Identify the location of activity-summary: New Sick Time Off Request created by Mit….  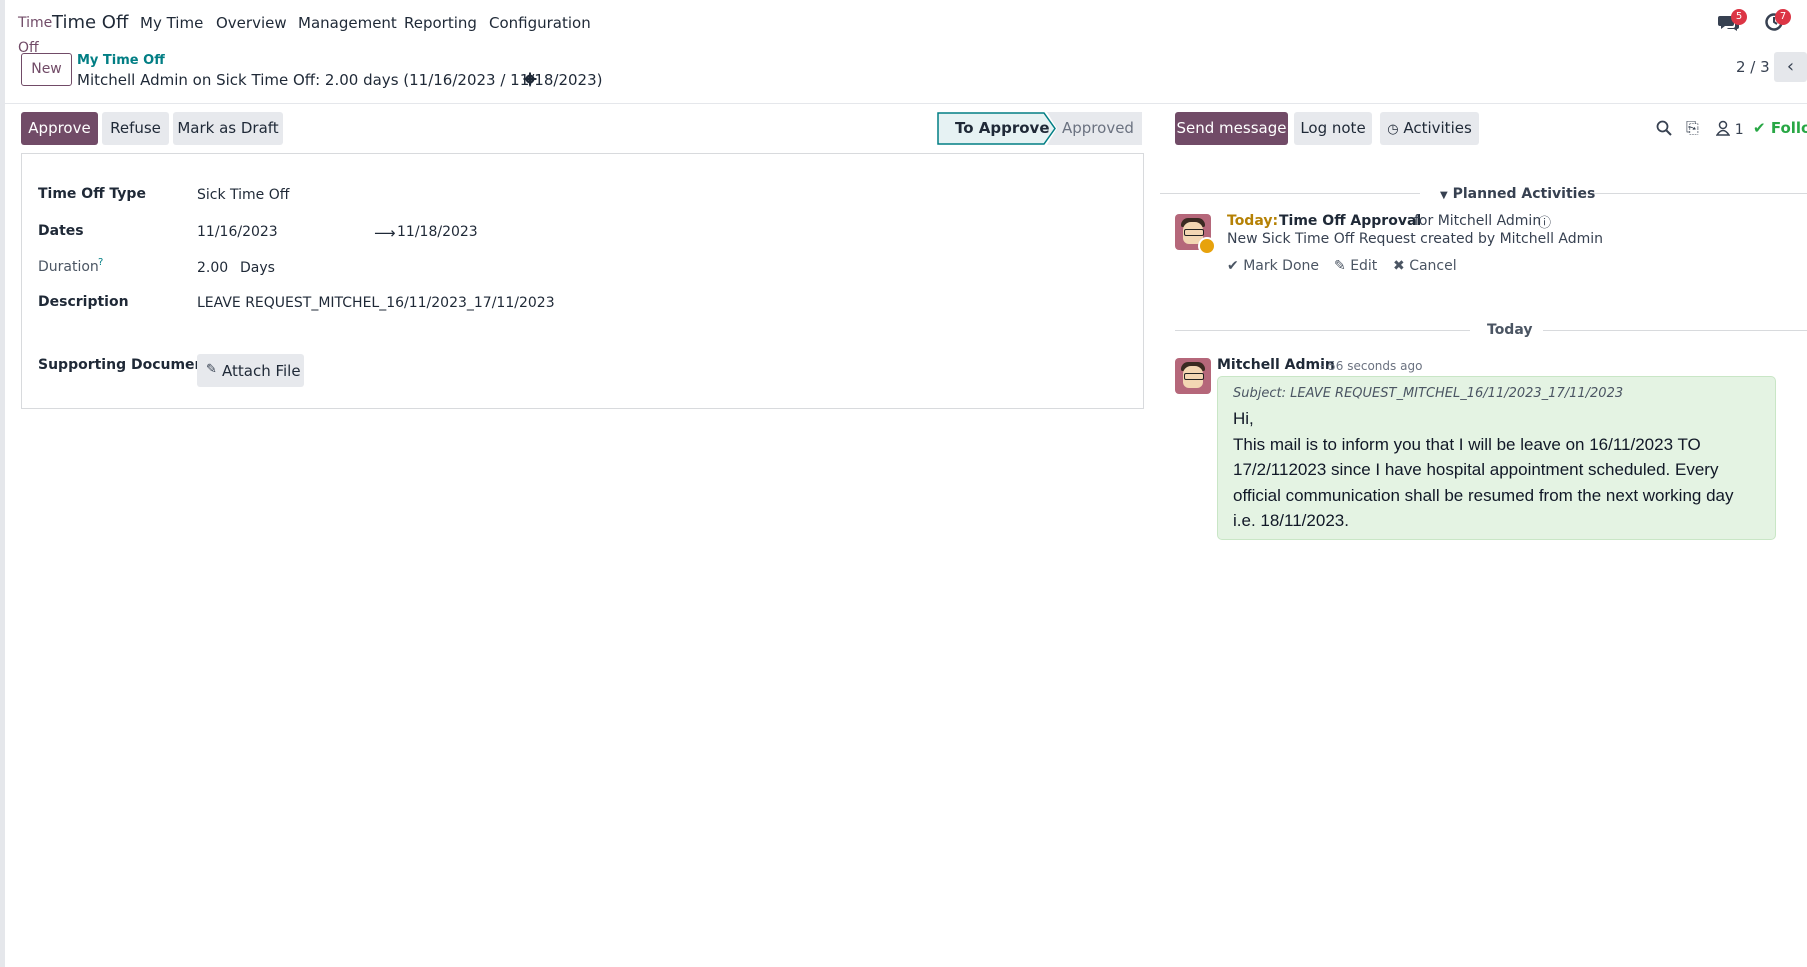
(1415, 239).